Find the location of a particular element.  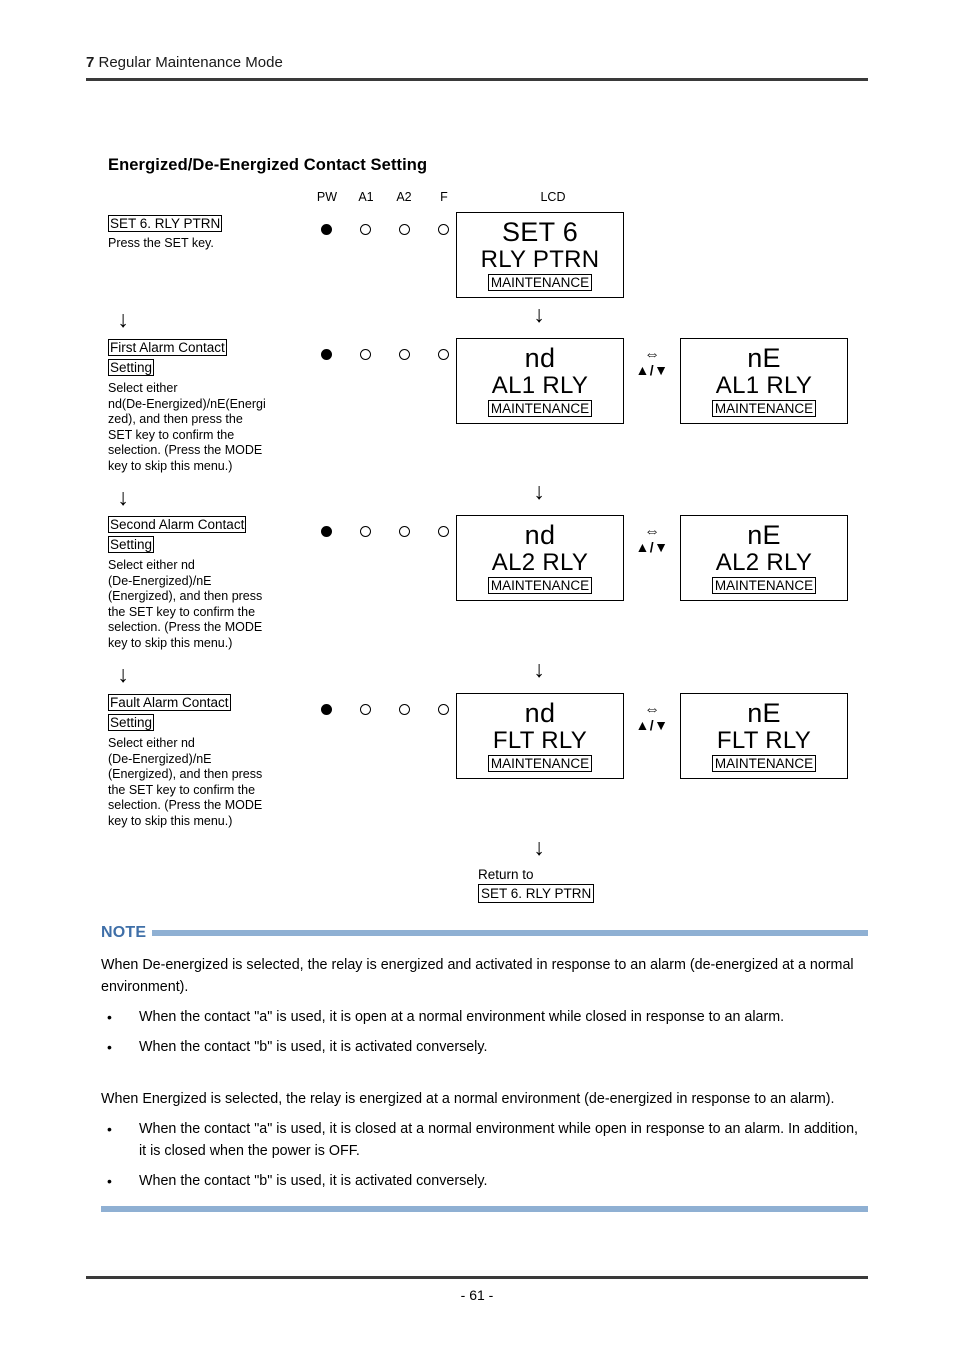

step-title-flt-line2: Setting is located at coordinates (131, 722).